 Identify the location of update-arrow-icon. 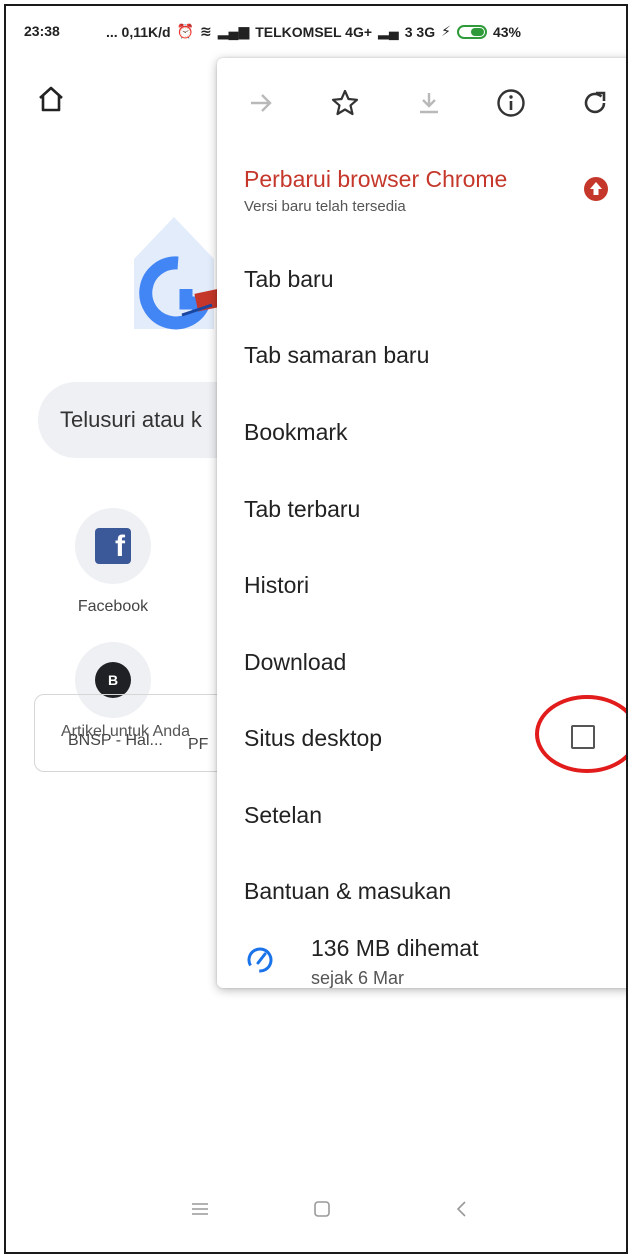
(596, 191).